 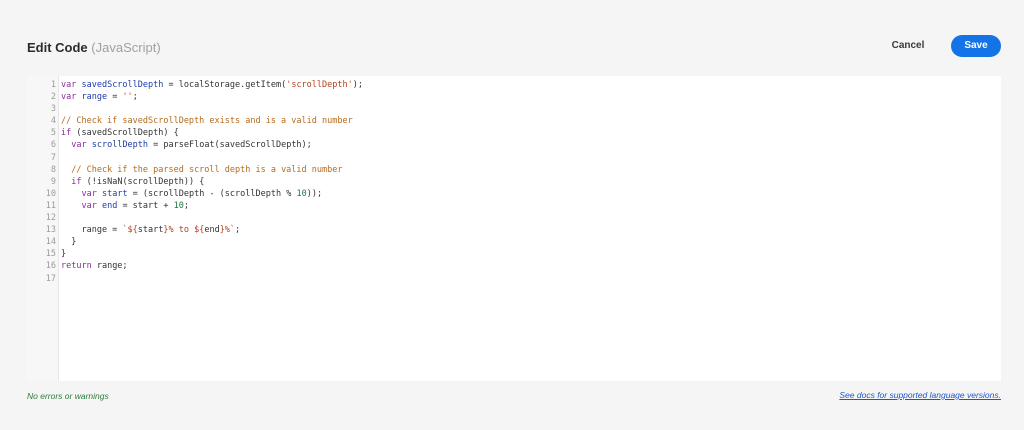 What do you see at coordinates (130, 230) in the screenshot?
I see `code-token: `${` at bounding box center [130, 230].